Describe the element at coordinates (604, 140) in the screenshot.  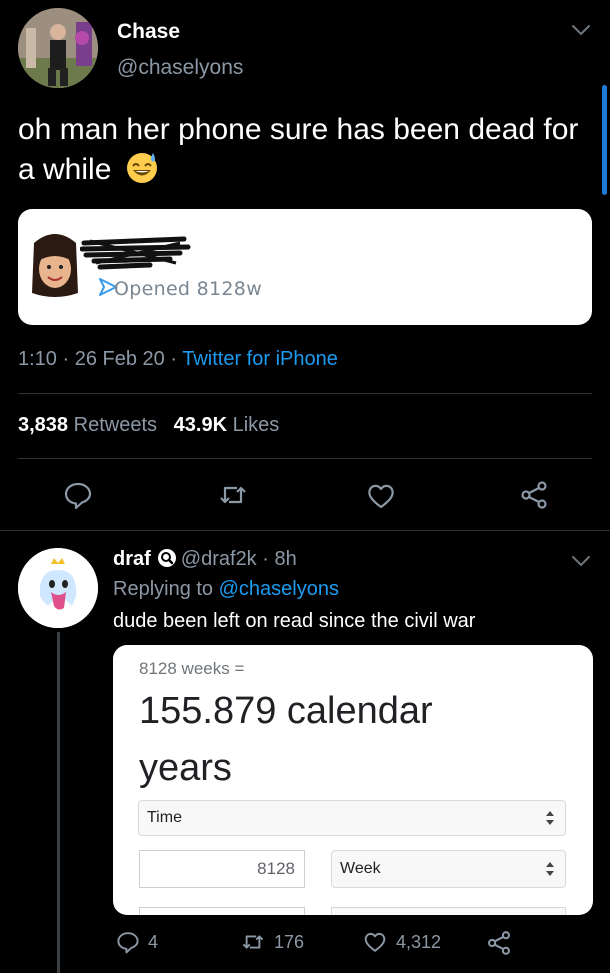
I see `scroll-indicator` at that location.